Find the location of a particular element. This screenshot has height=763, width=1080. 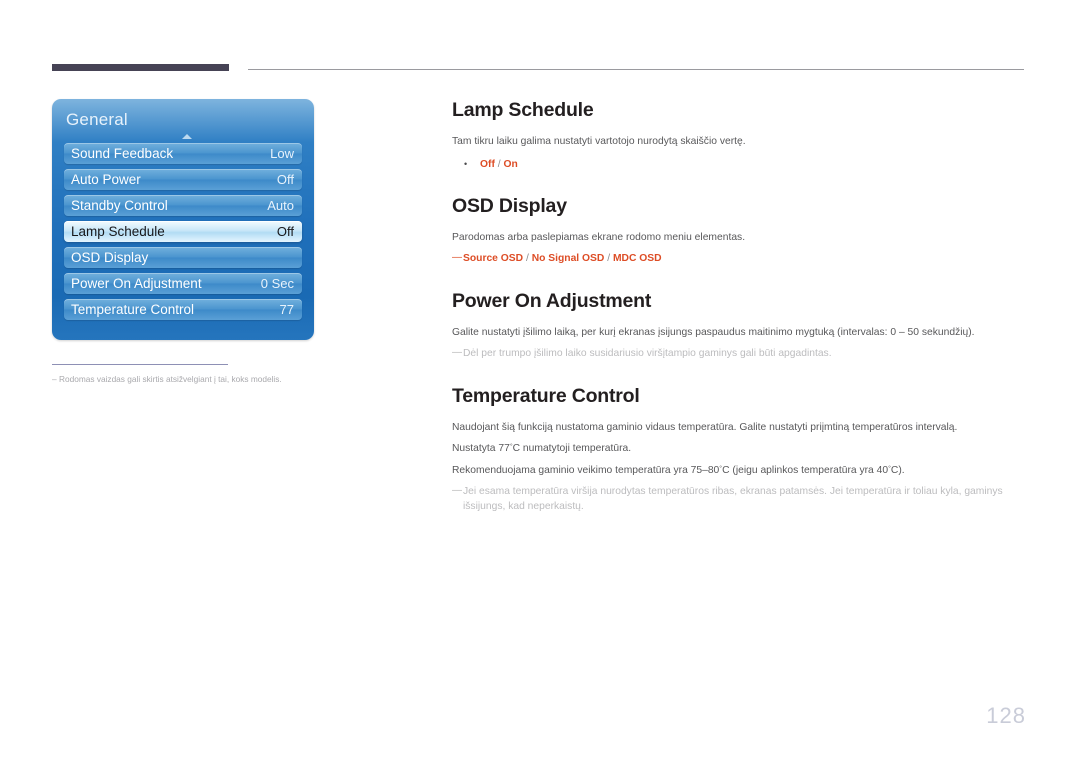

option-value: On is located at coordinates (510, 164).